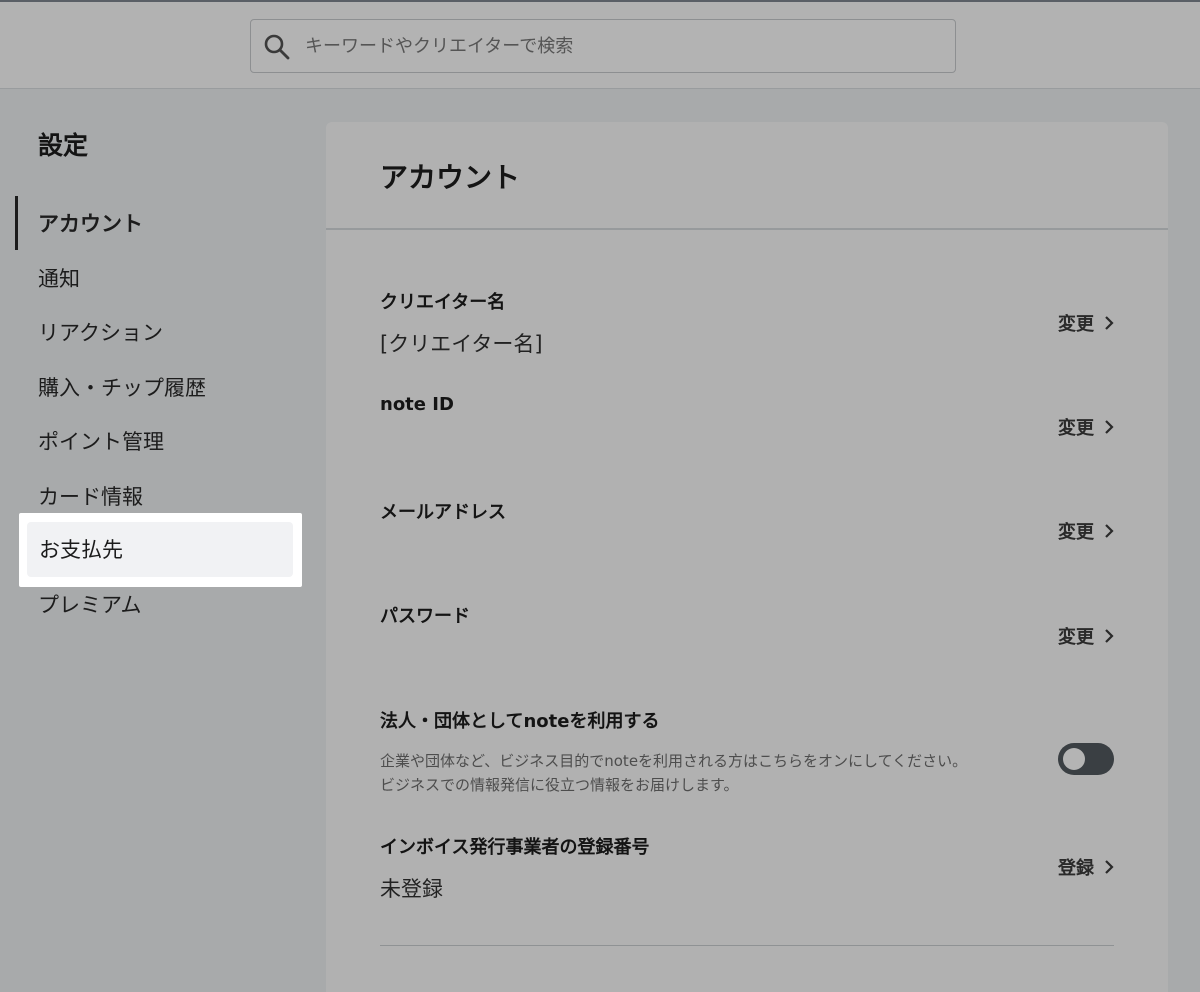 The height and width of the screenshot is (992, 1200). I want to click on sidebar-item-points: ポイント管理, so click(101, 441).